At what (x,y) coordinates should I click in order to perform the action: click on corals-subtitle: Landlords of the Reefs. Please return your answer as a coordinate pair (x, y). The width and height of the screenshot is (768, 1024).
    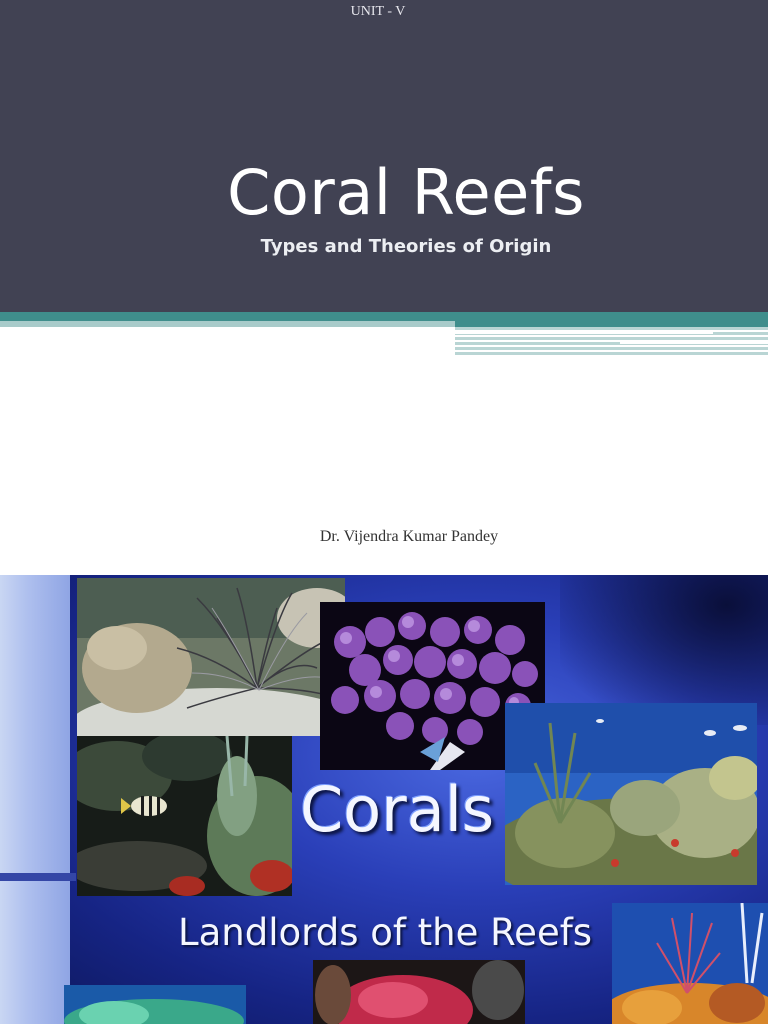
    Looking at the image, I should click on (385, 932).